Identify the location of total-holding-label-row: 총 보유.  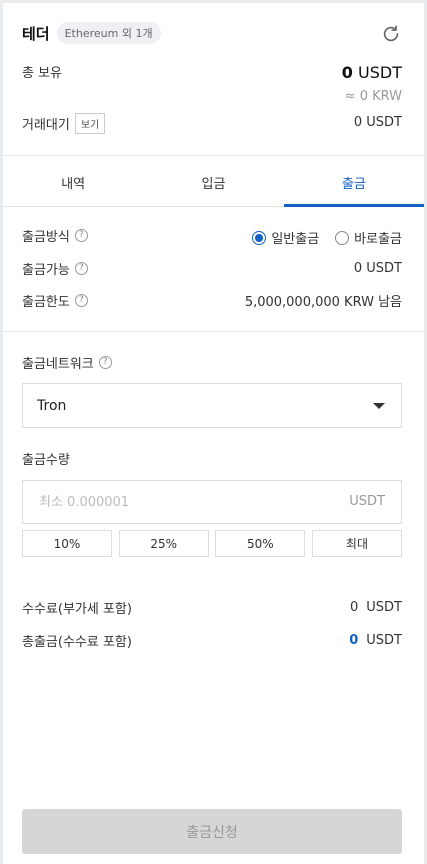
(42, 71).